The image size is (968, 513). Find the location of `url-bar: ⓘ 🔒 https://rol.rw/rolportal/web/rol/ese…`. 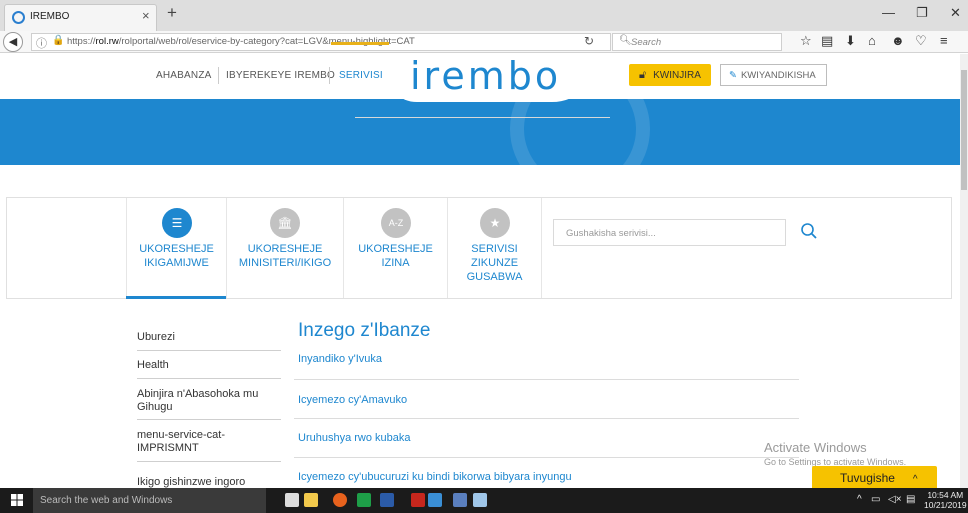

url-bar: ⓘ 🔒 https://rol.rw/rolportal/web/rol/ese… is located at coordinates (321, 42).